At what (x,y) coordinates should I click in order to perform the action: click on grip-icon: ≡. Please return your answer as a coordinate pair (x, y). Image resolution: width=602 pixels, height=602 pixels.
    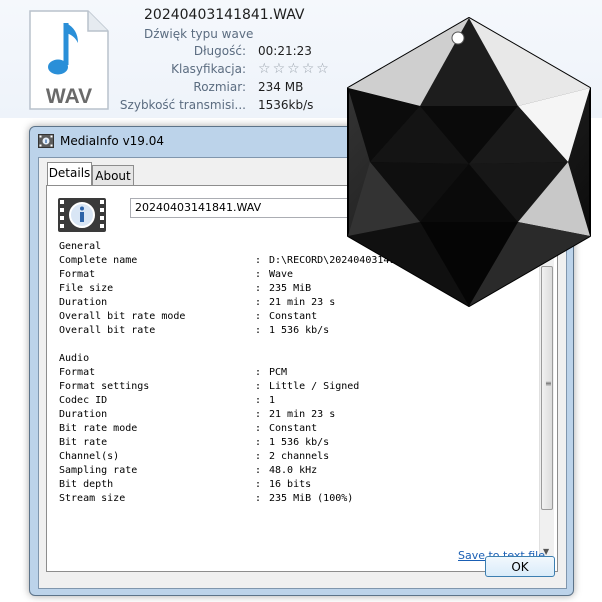
    Looking at the image, I should click on (548, 383).